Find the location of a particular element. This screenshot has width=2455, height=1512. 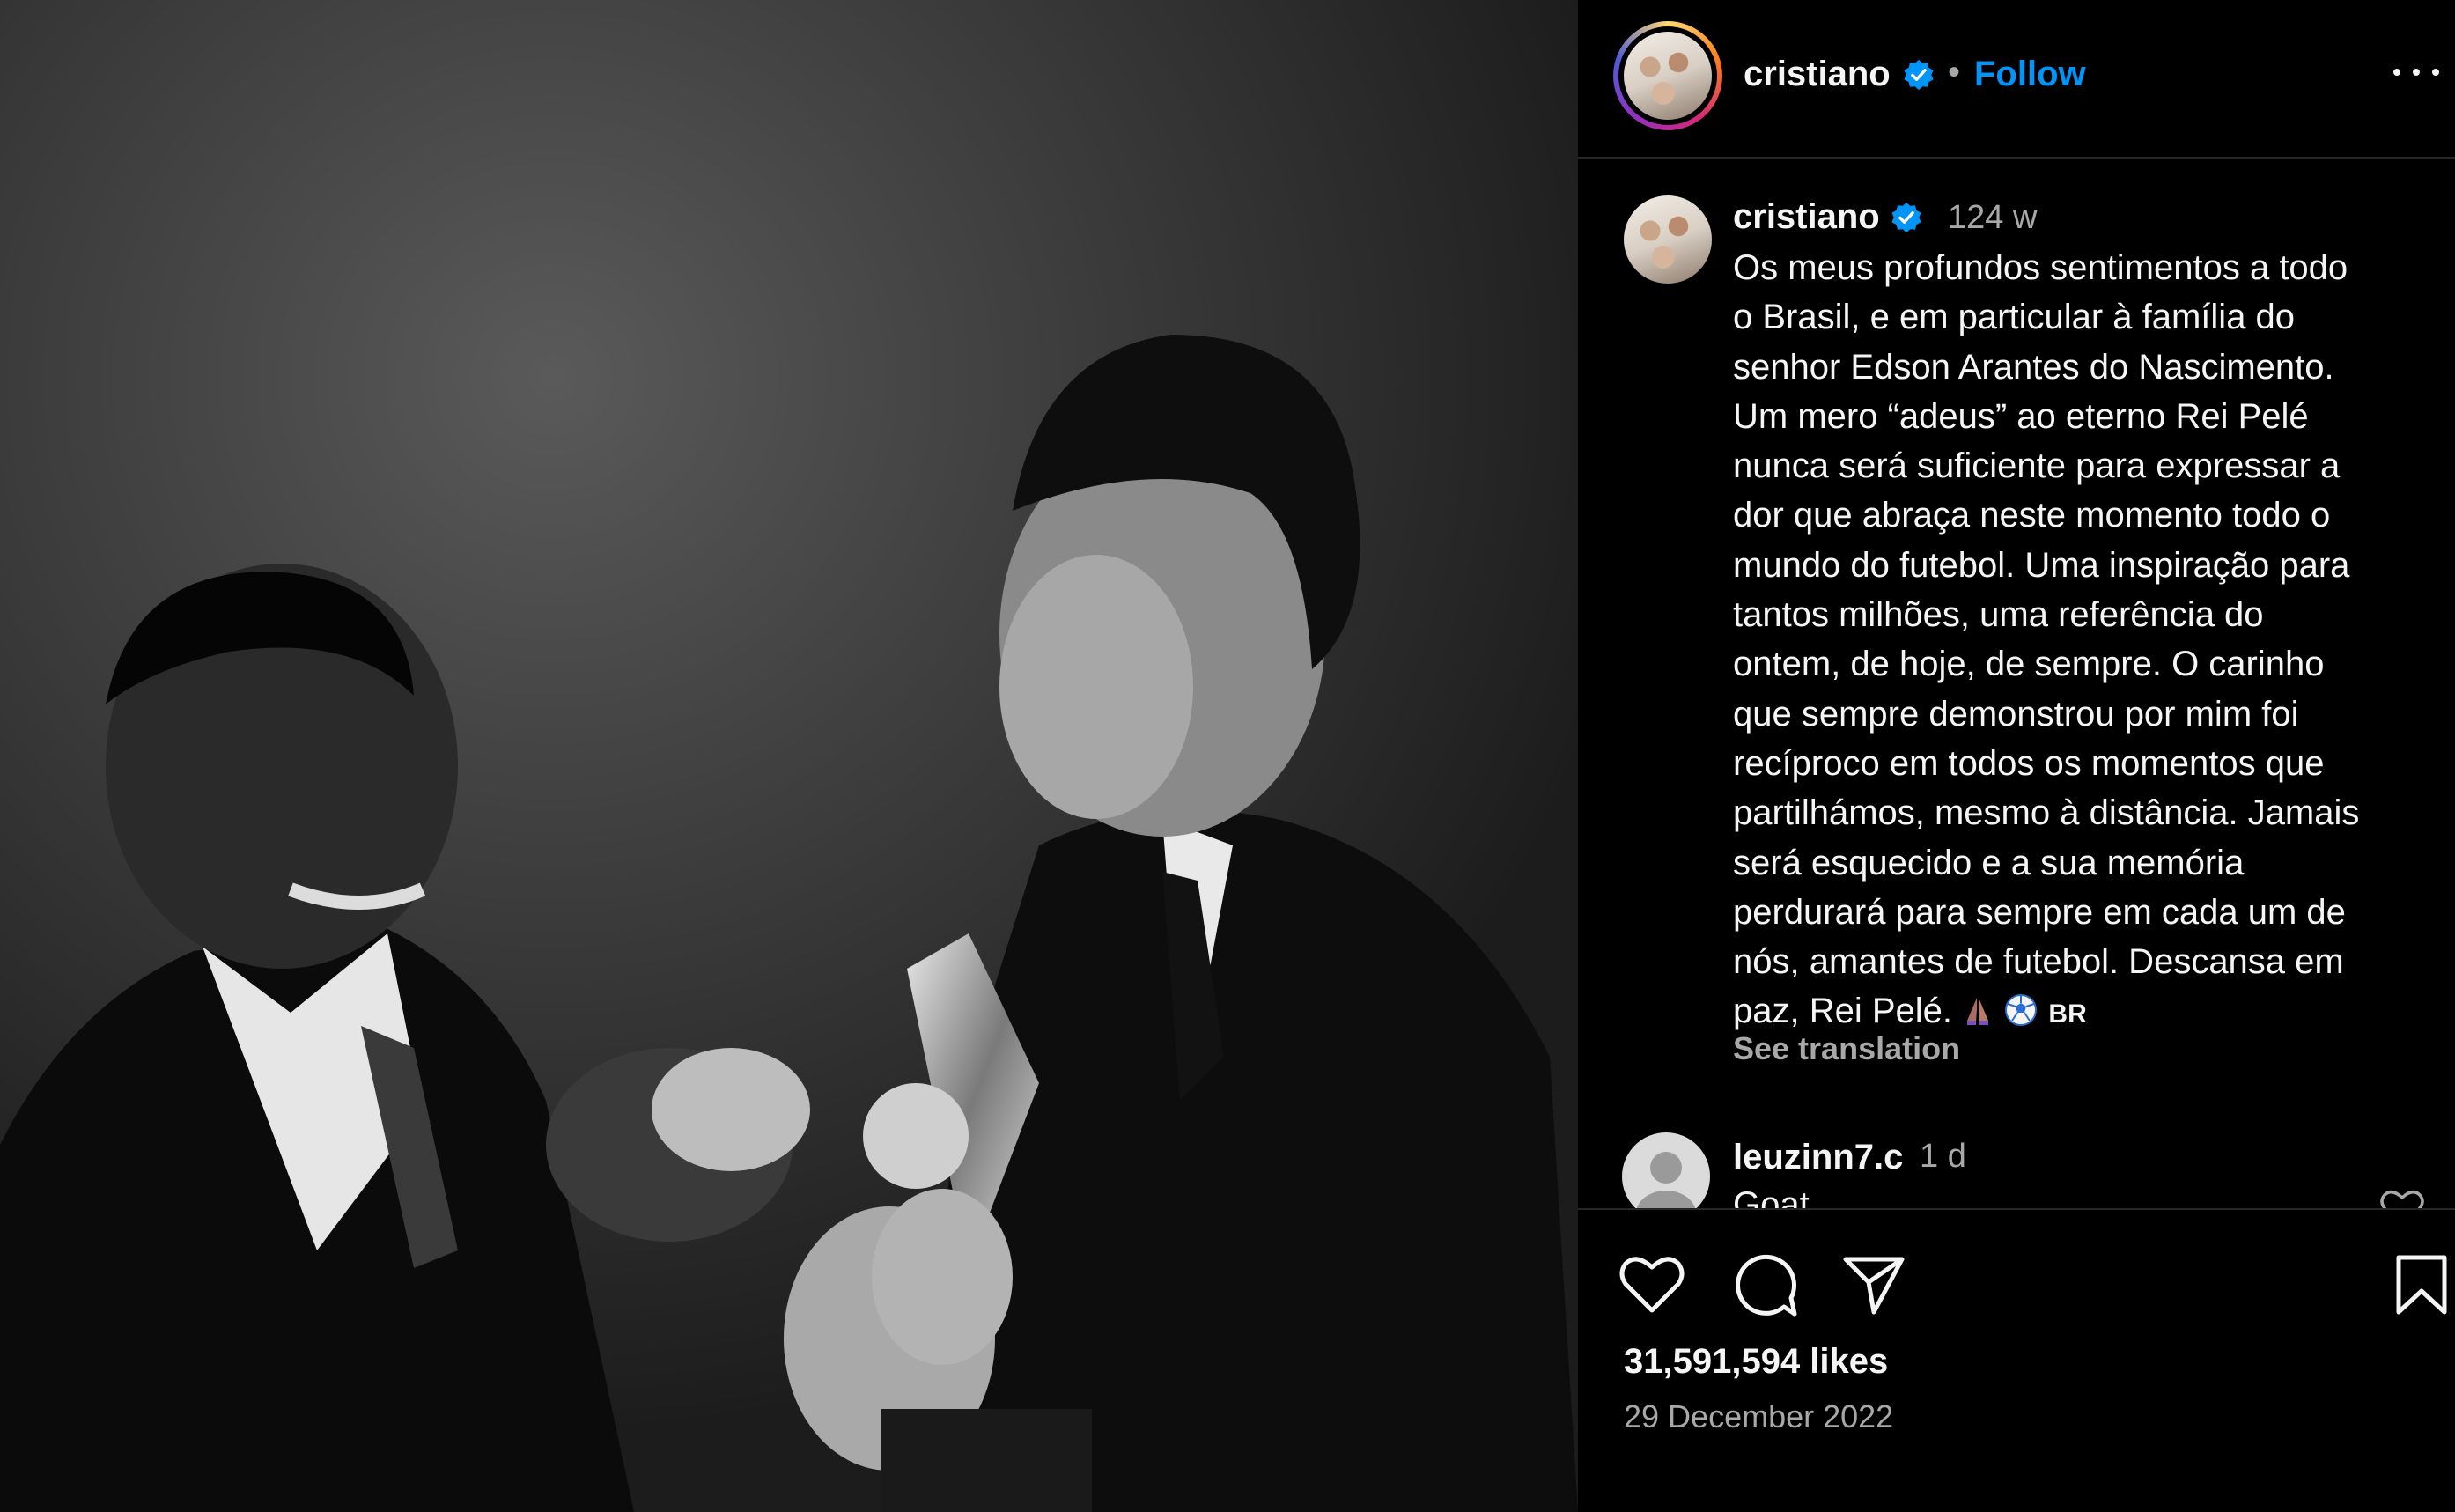

caption-line: dor que abraça neste momento todo o is located at coordinates (2032, 515).